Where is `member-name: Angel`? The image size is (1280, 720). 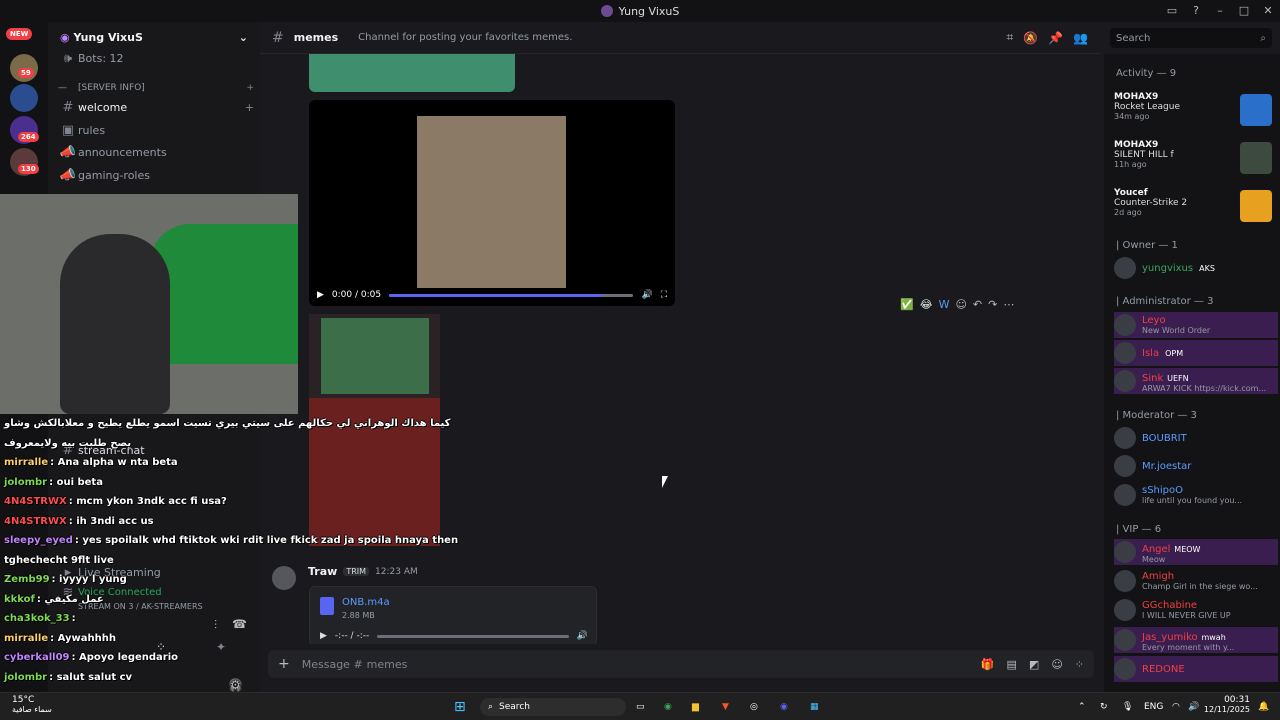
member-name: Angel is located at coordinates (1156, 549).